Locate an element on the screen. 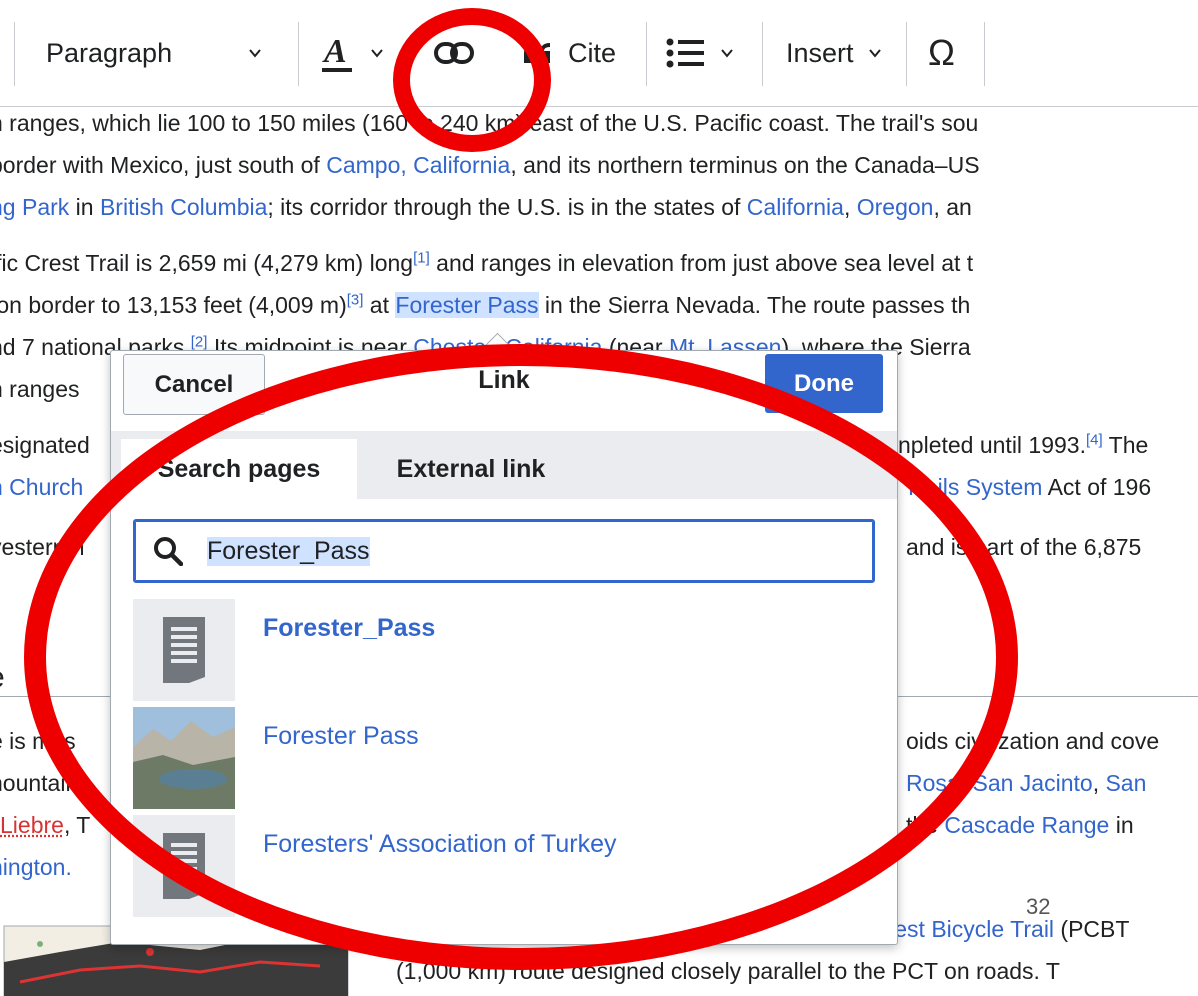 The width and height of the screenshot is (1198, 996). list-dropdown is located at coordinates (706, 53).